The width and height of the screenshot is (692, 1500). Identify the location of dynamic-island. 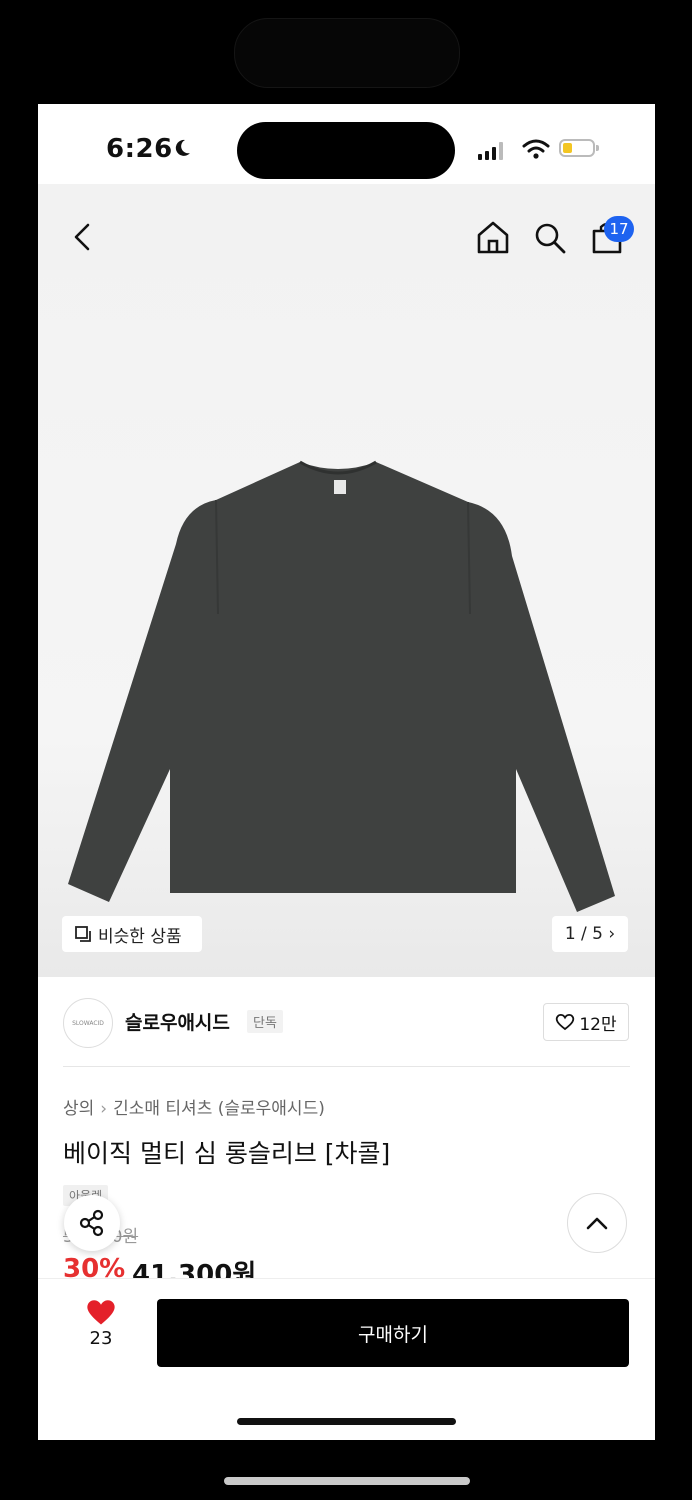
(346, 150).